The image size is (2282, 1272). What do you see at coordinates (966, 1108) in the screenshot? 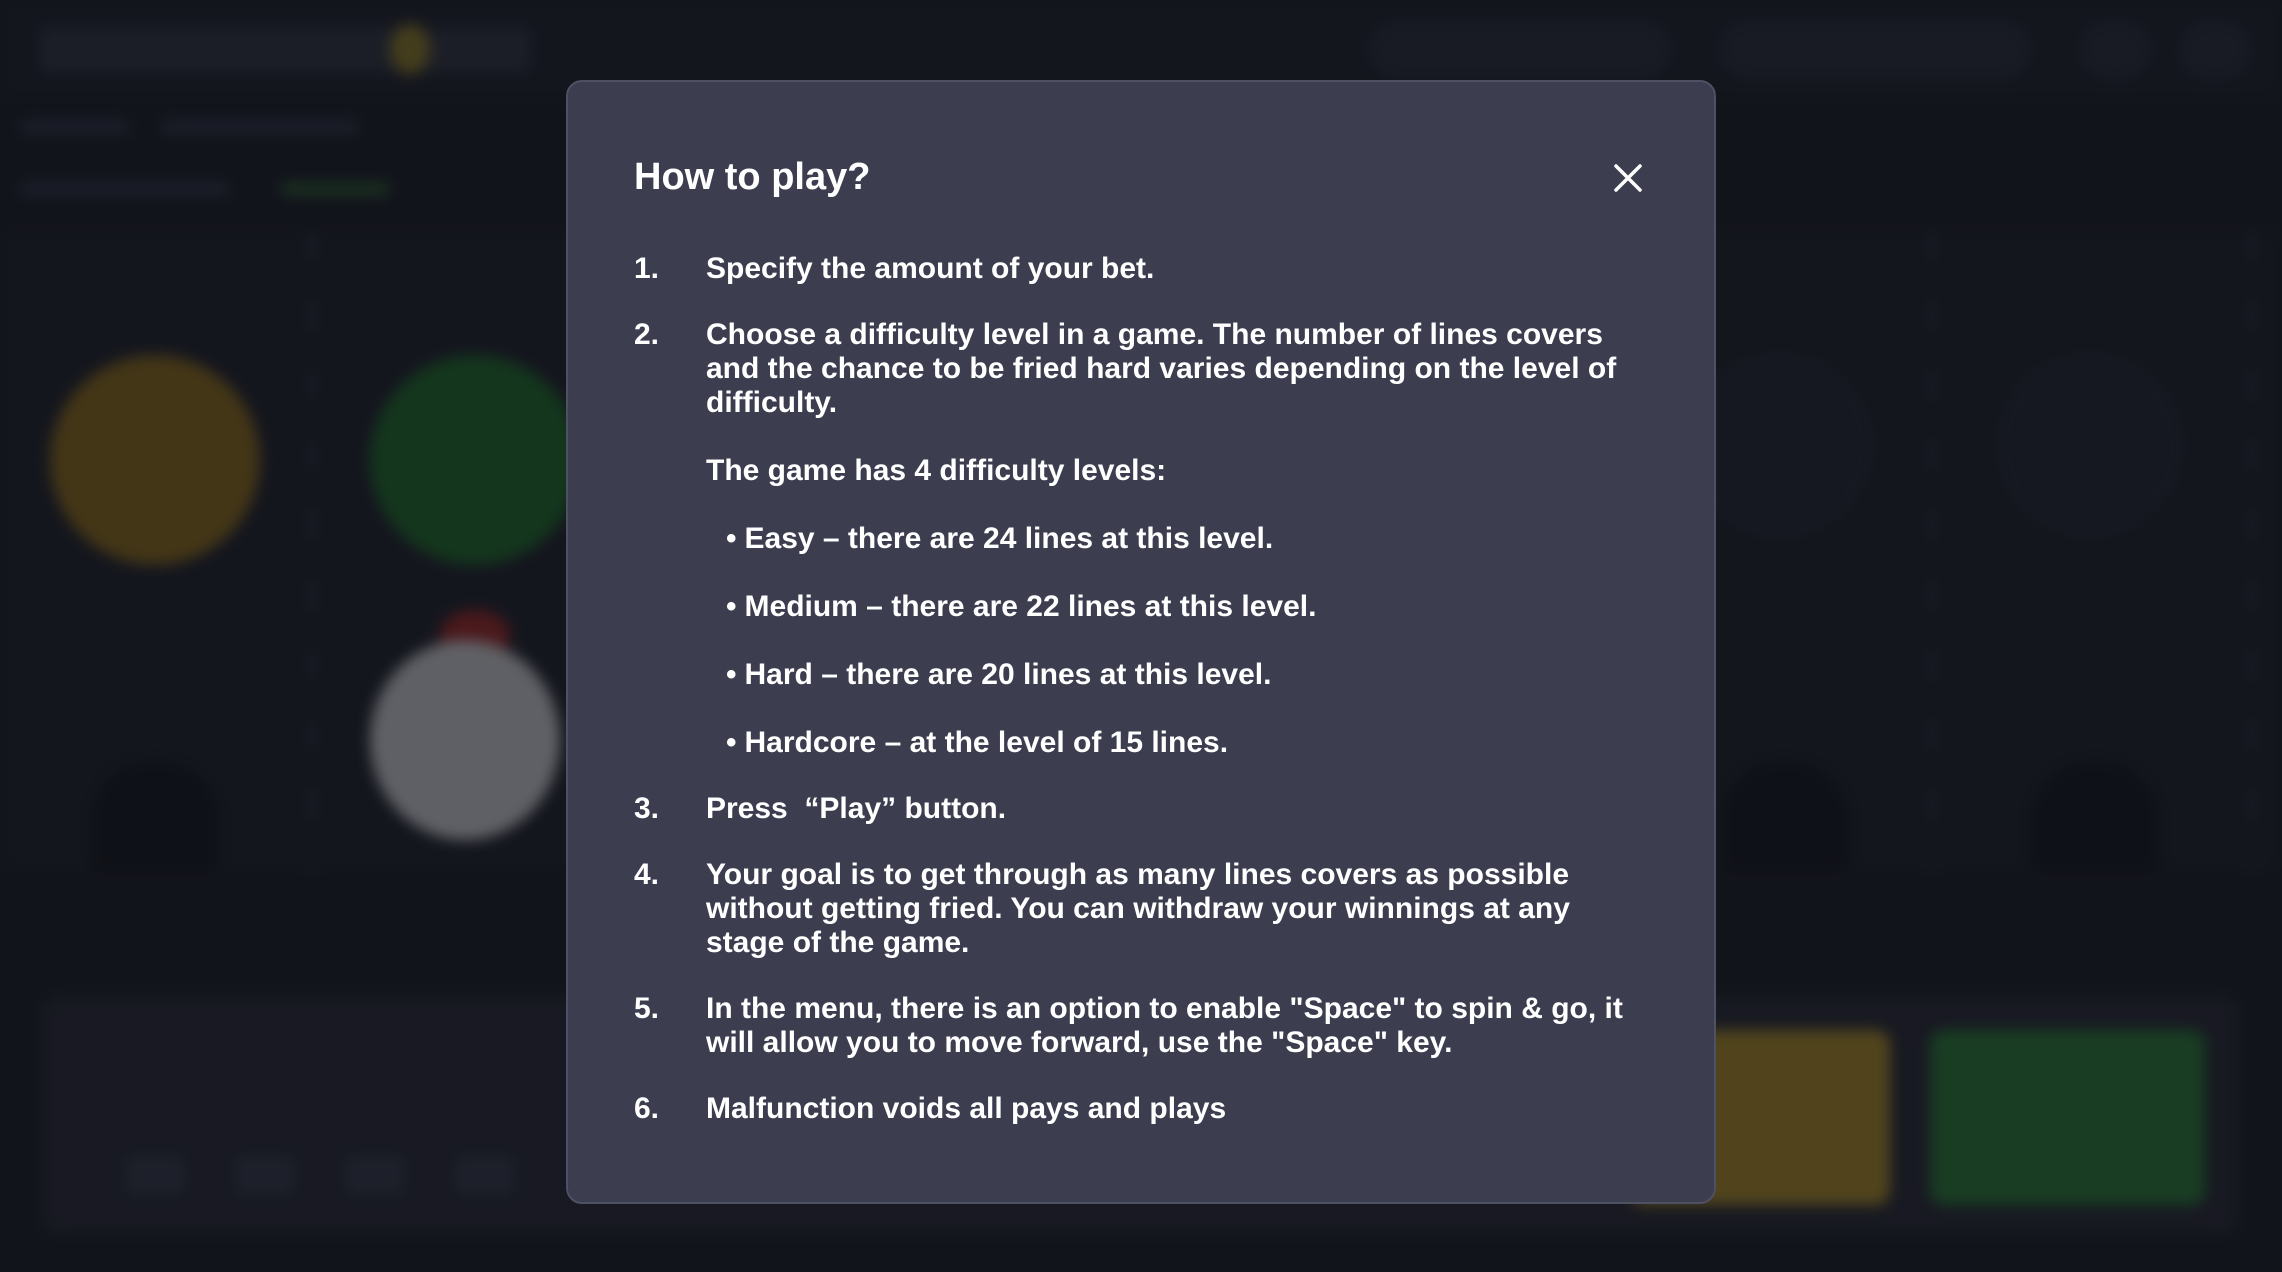
I see `step-text: Malfunction voids all pays and plays` at bounding box center [966, 1108].